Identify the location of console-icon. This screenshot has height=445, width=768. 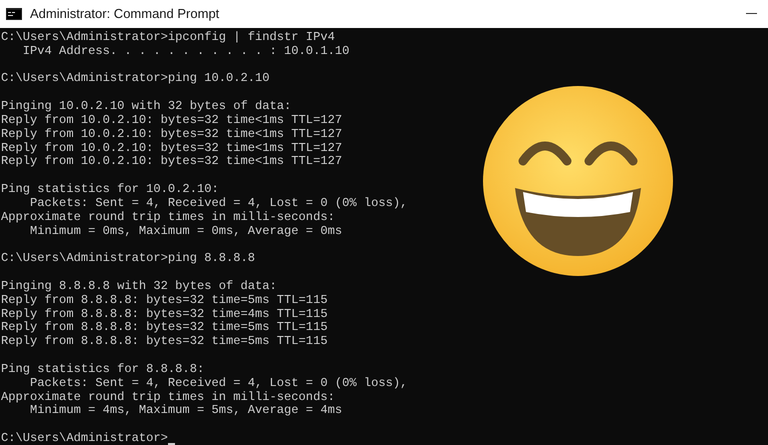
(14, 14).